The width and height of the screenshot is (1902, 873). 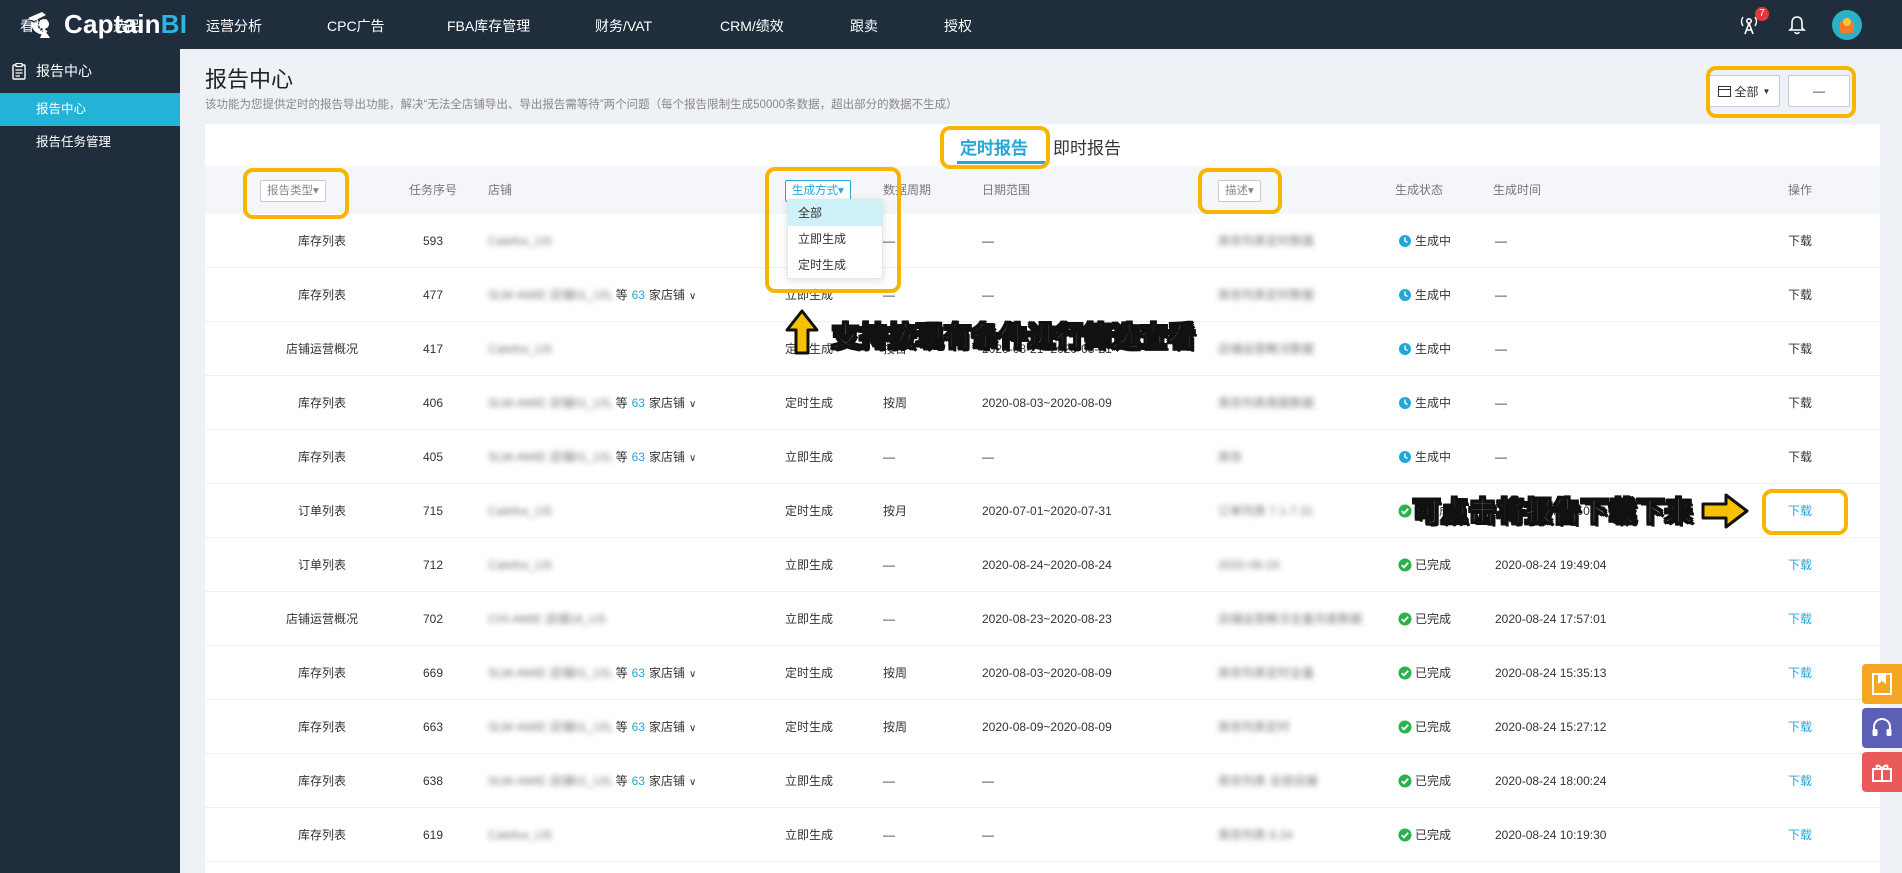 What do you see at coordinates (234, 26) in the screenshot?
I see `nav-item-2: 运营分析` at bounding box center [234, 26].